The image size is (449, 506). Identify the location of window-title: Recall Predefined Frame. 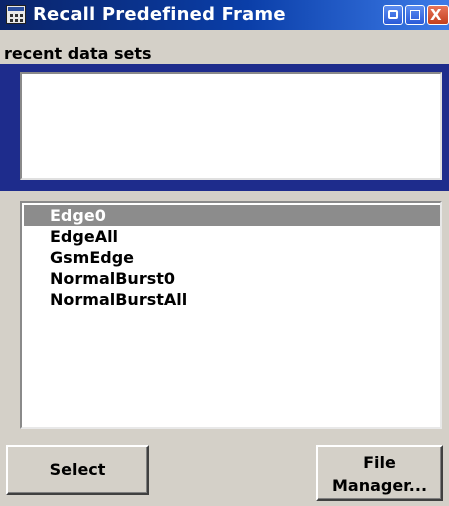
(159, 14).